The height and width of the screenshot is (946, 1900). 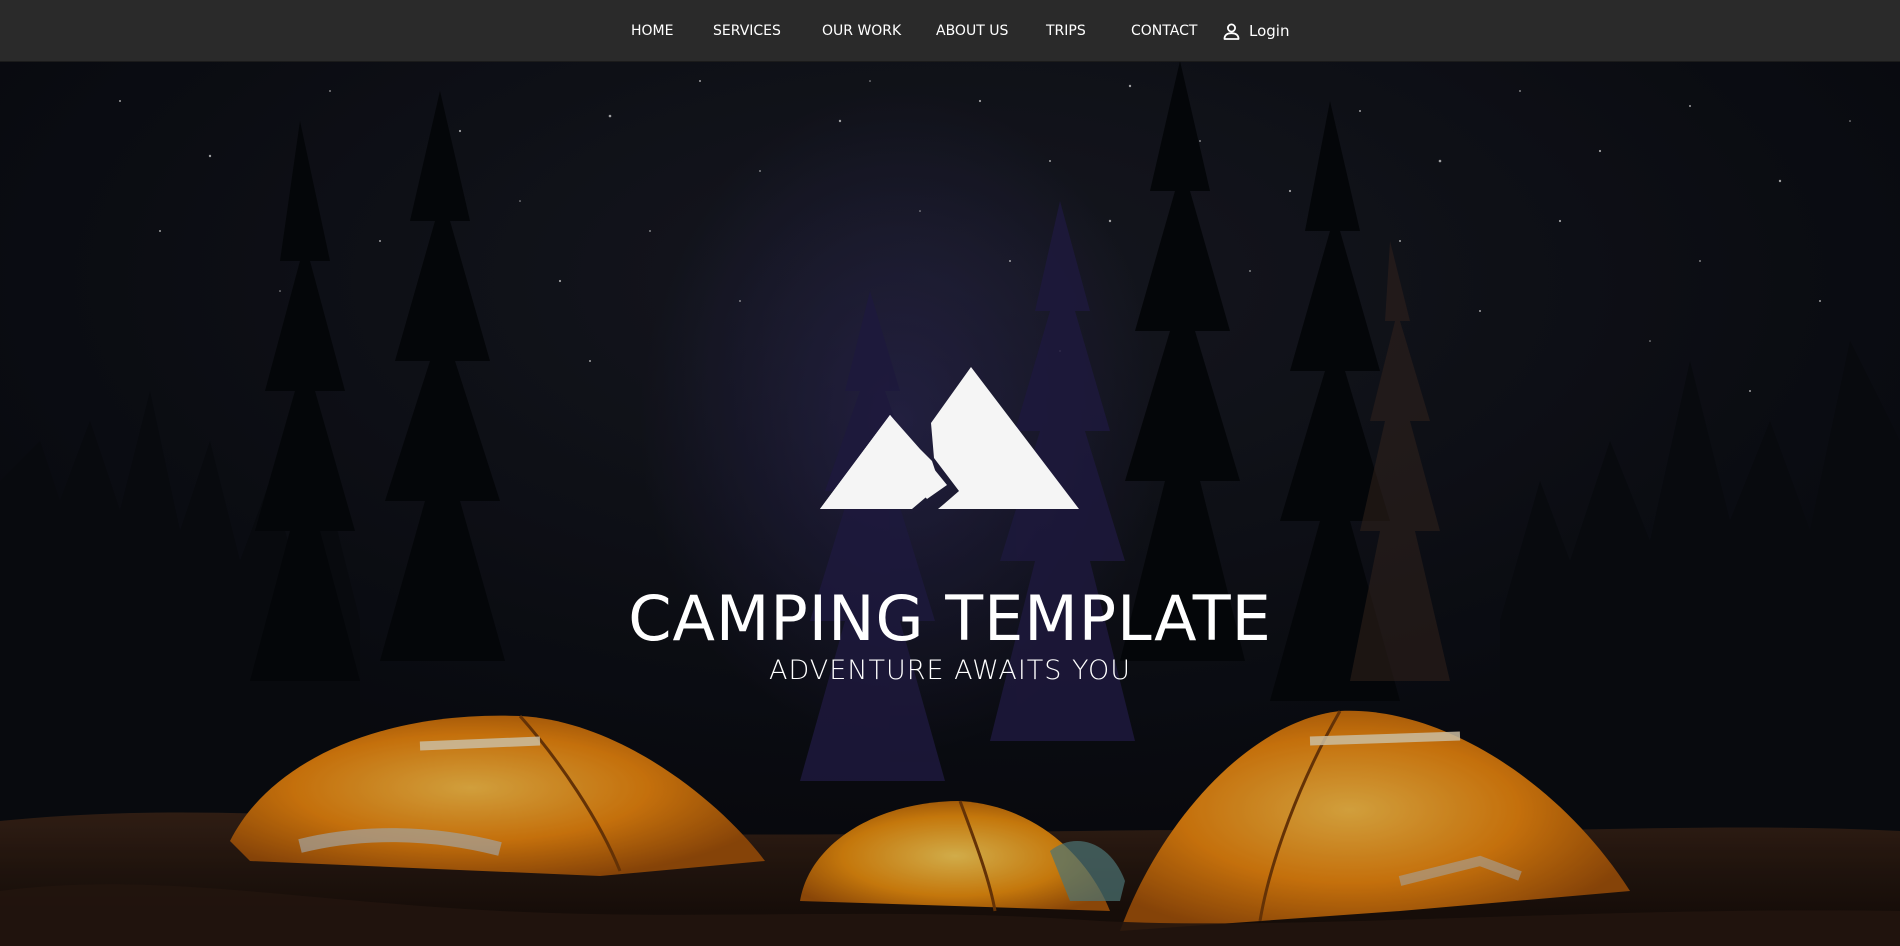 What do you see at coordinates (747, 31) in the screenshot?
I see `nav-services-link: SERVICES` at bounding box center [747, 31].